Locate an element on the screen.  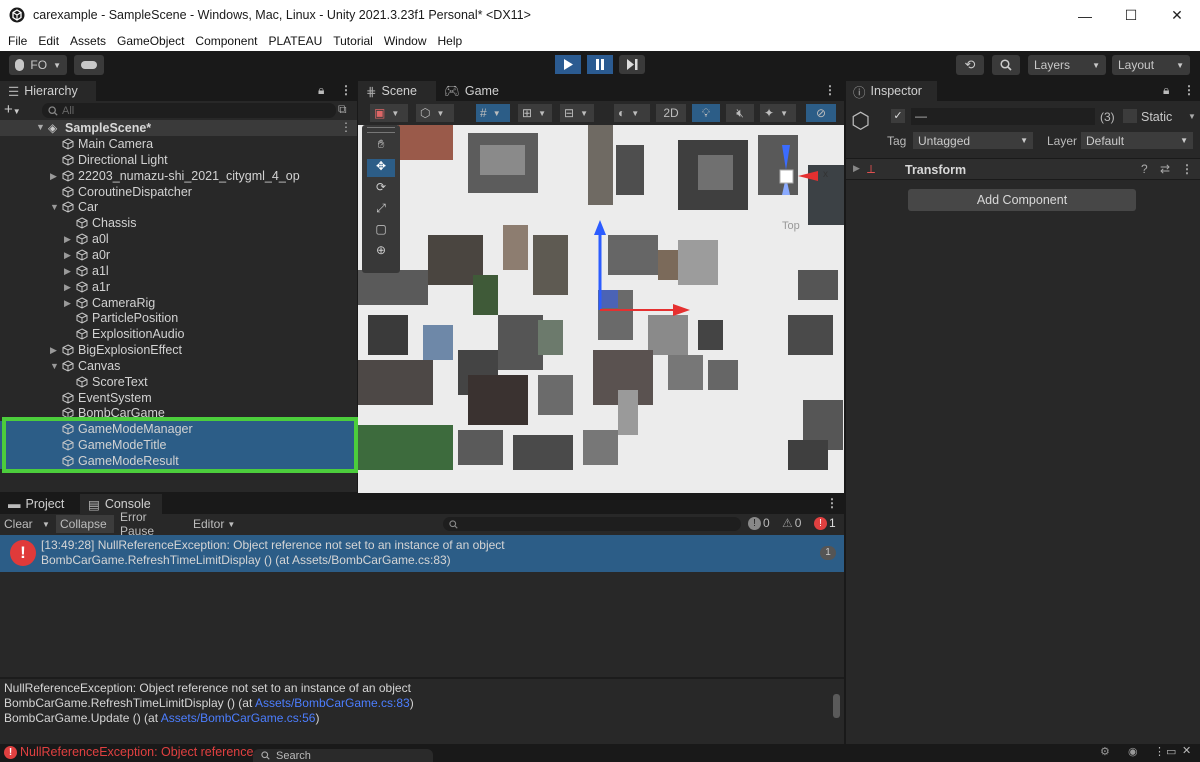
debug-mode-icon: ⋮ is located at coordinates (1159, 751).